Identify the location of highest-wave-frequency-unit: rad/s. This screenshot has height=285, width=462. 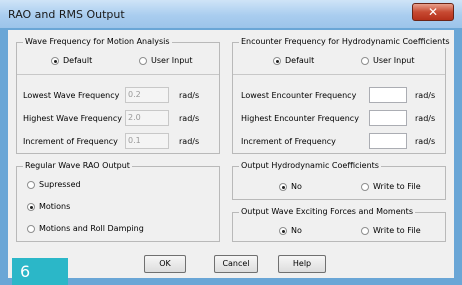
(189, 118).